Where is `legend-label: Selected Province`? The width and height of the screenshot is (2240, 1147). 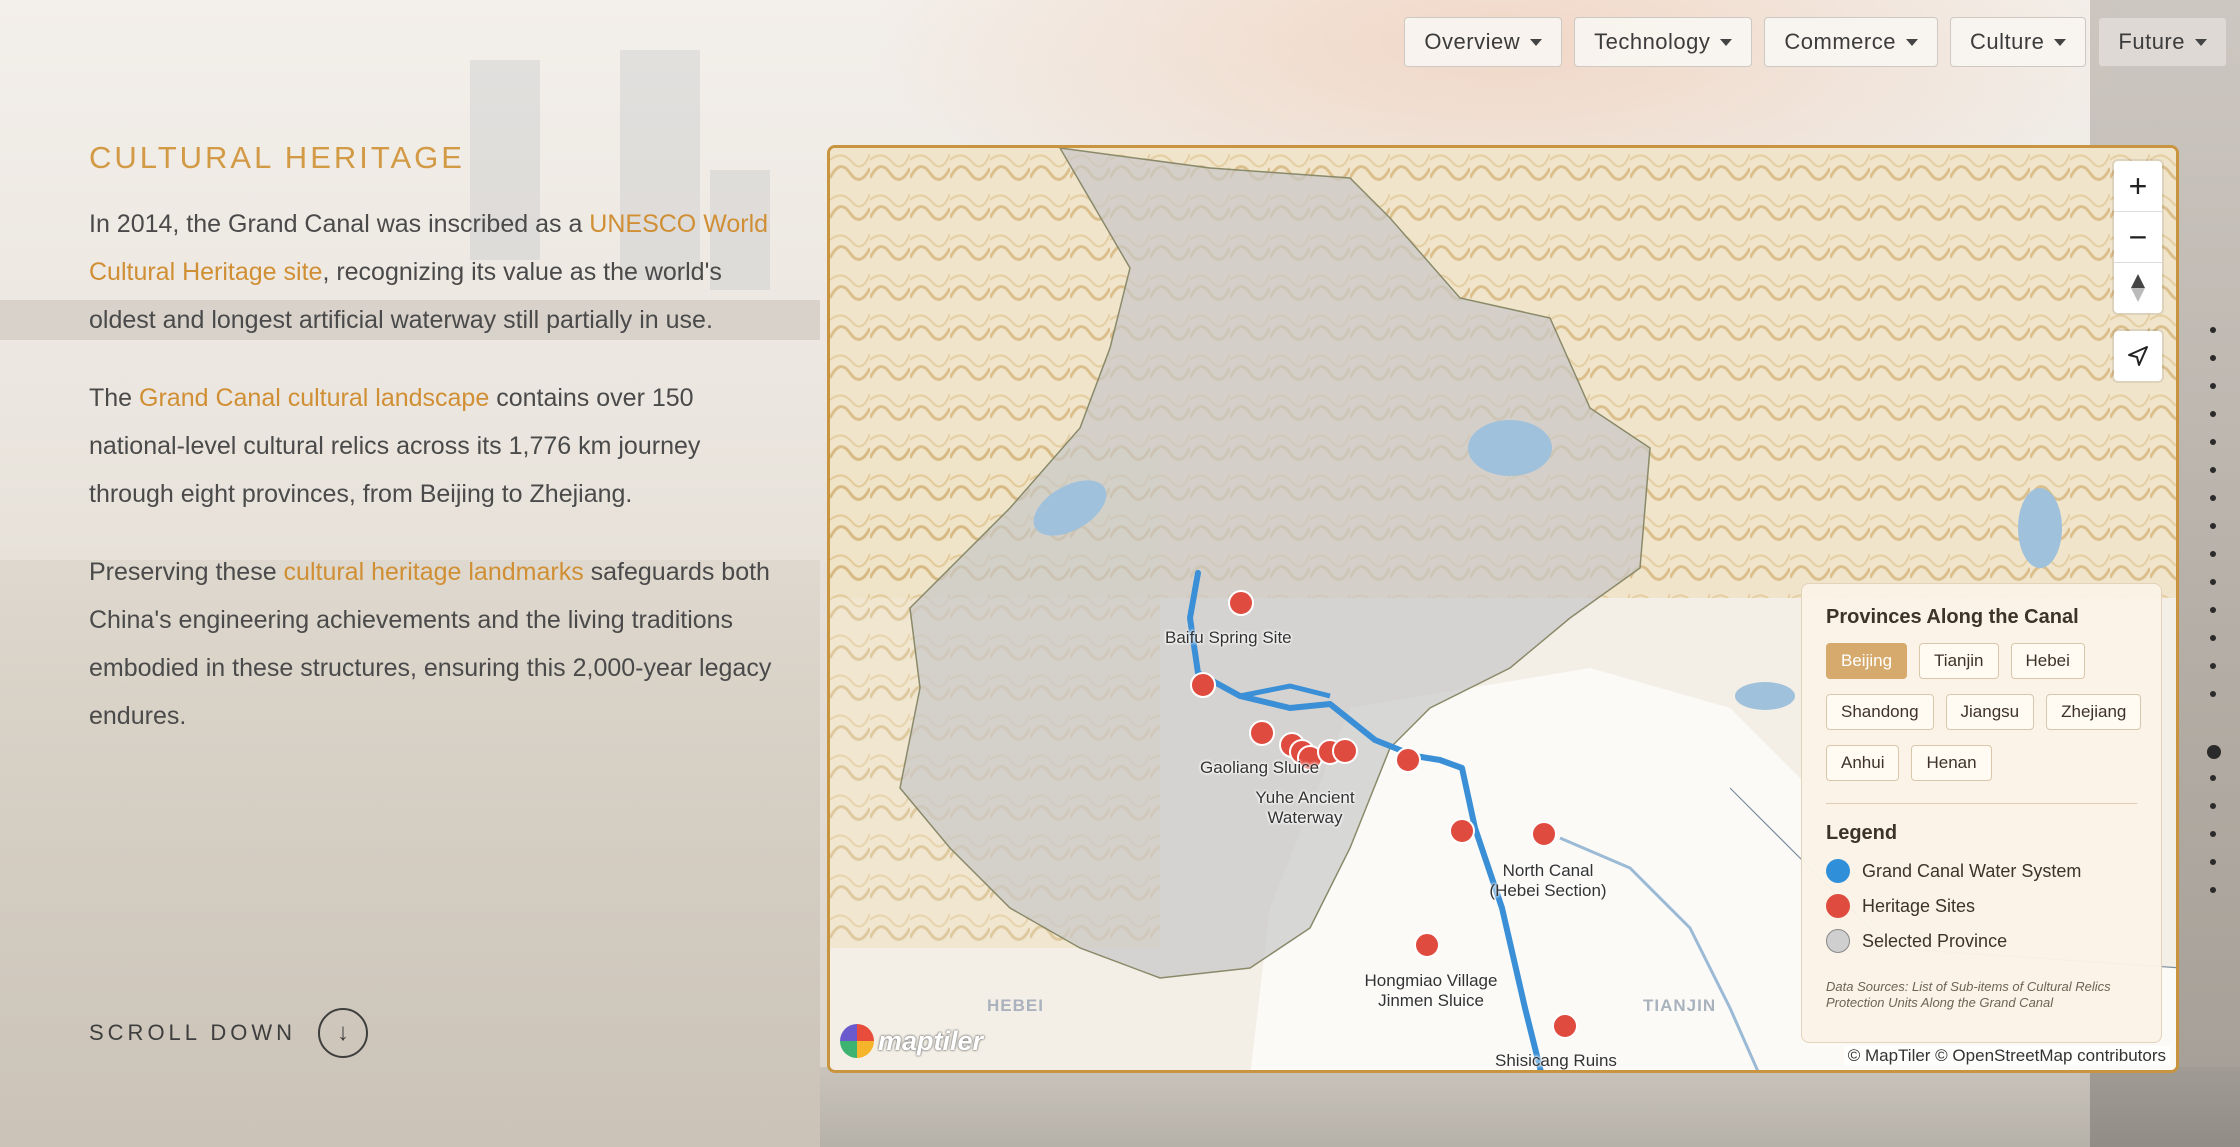 legend-label: Selected Province is located at coordinates (1935, 940).